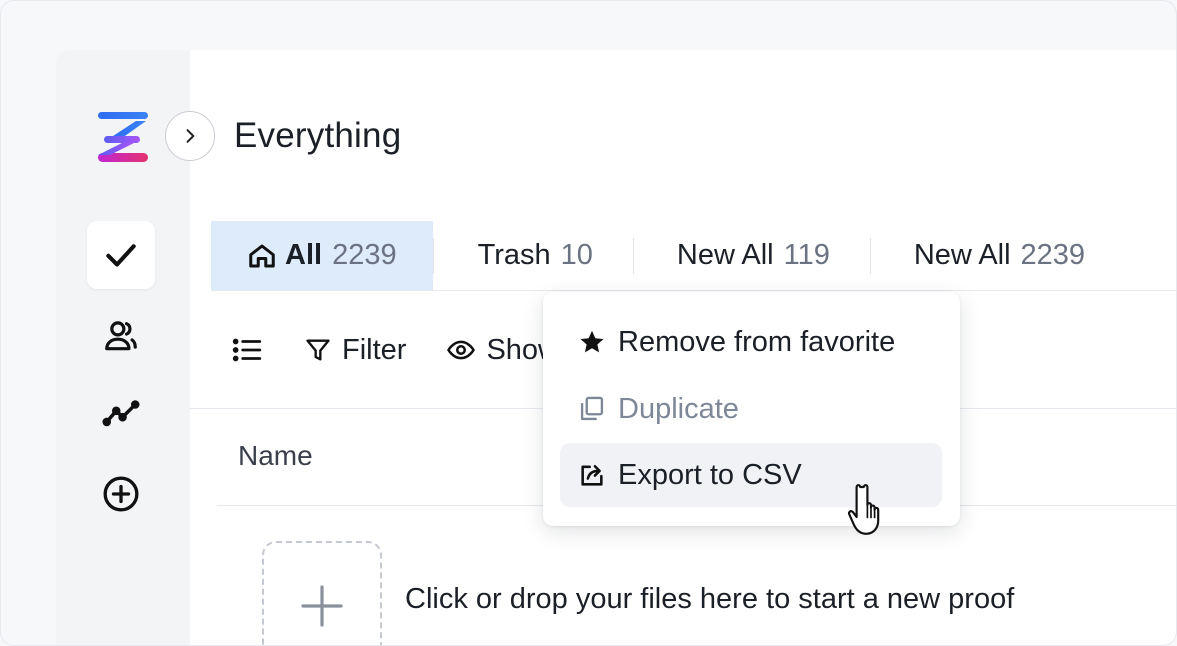  What do you see at coordinates (318, 350) in the screenshot?
I see `filter-icon` at bounding box center [318, 350].